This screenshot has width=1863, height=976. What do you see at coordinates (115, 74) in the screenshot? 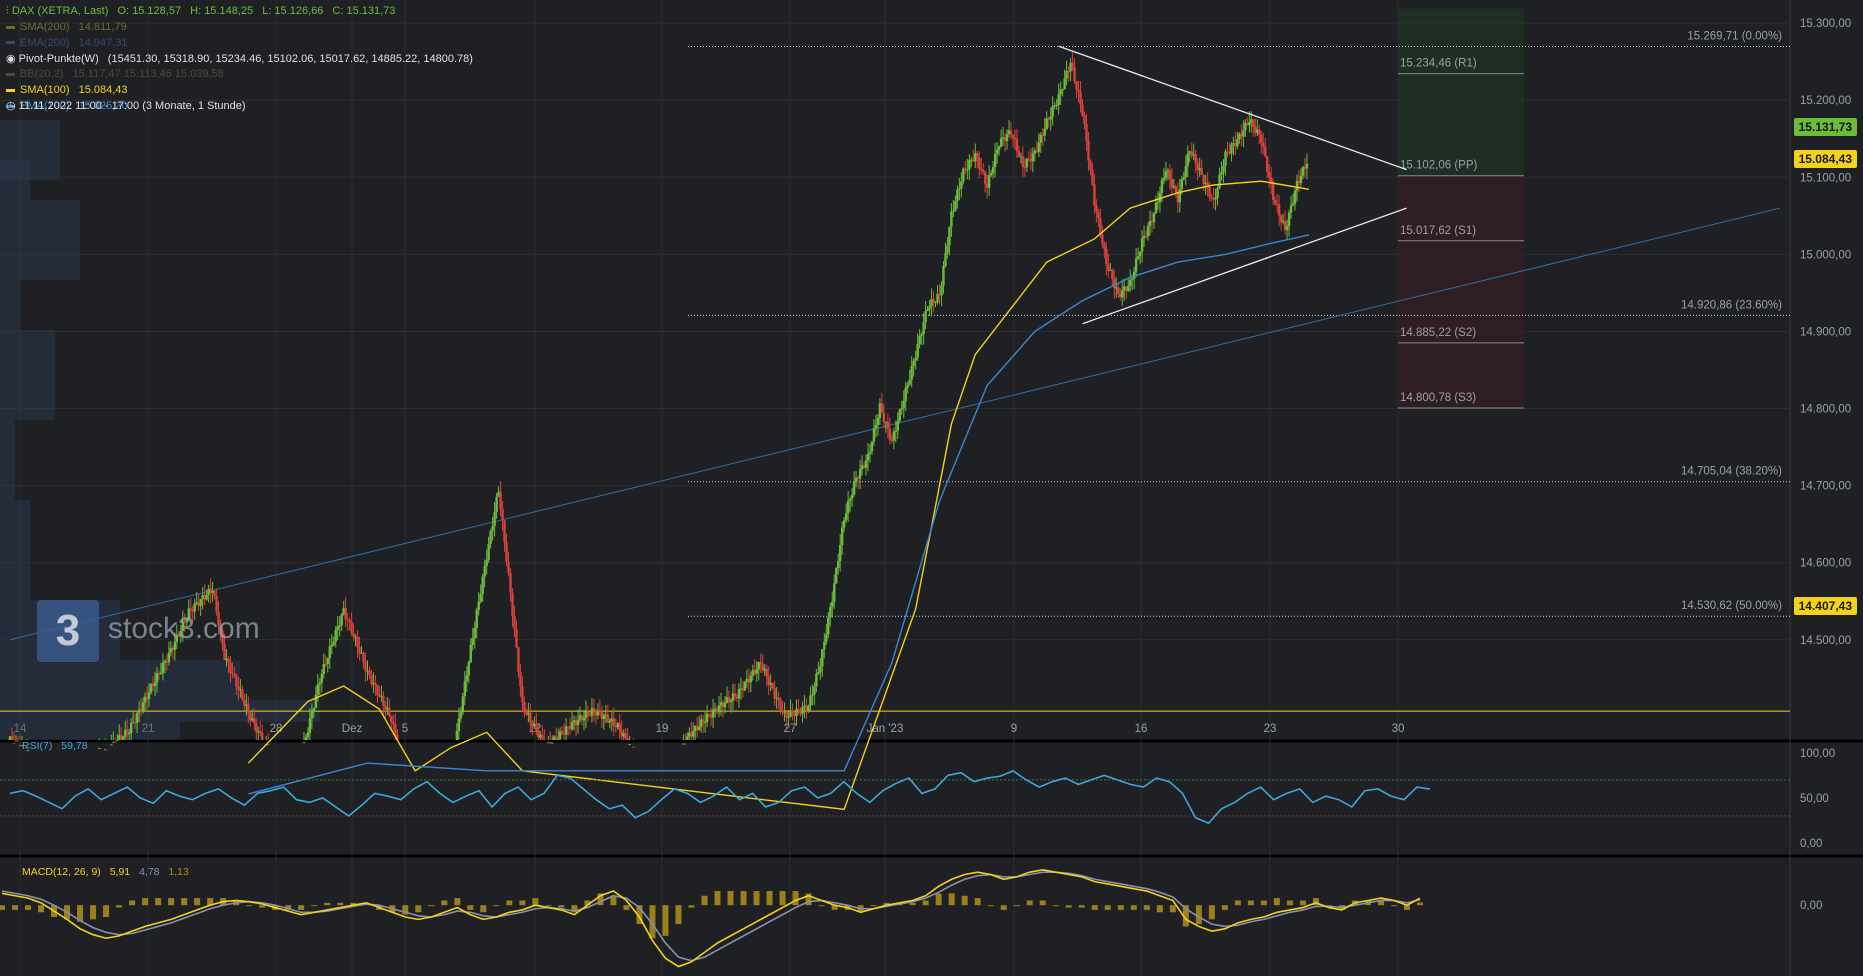
I see `overlay-legend-item: BB(20,2) 15.117,47 15.113,46 15.039,58` at bounding box center [115, 74].